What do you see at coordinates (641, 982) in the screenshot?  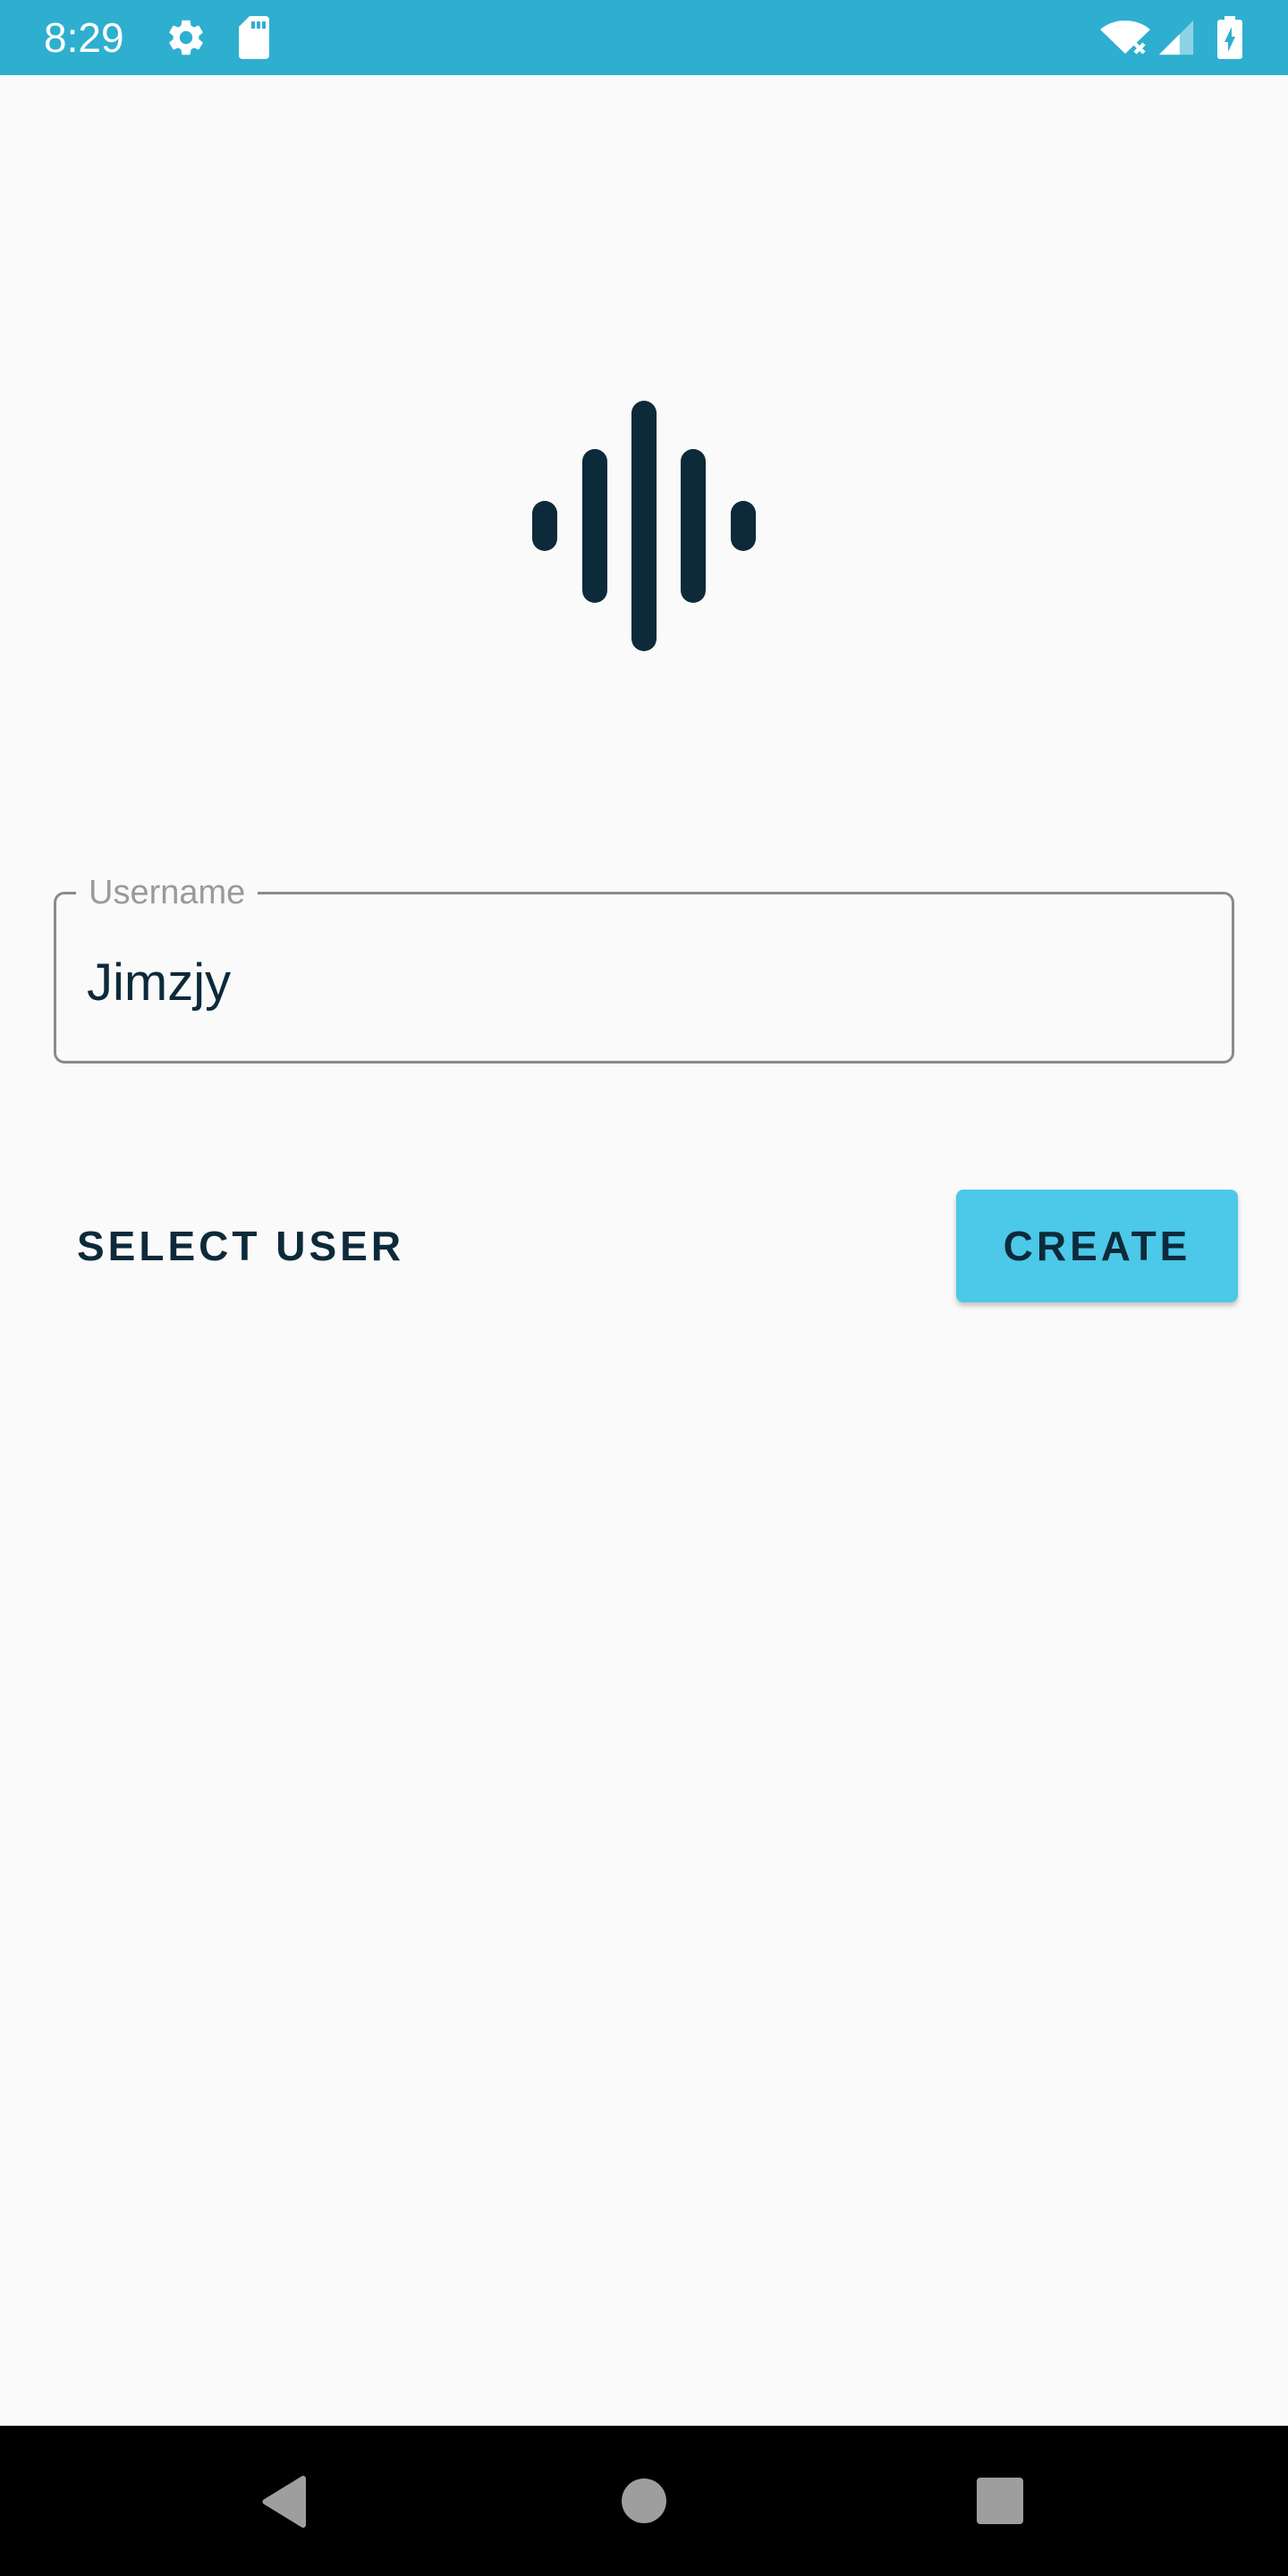 I see `username-input` at bounding box center [641, 982].